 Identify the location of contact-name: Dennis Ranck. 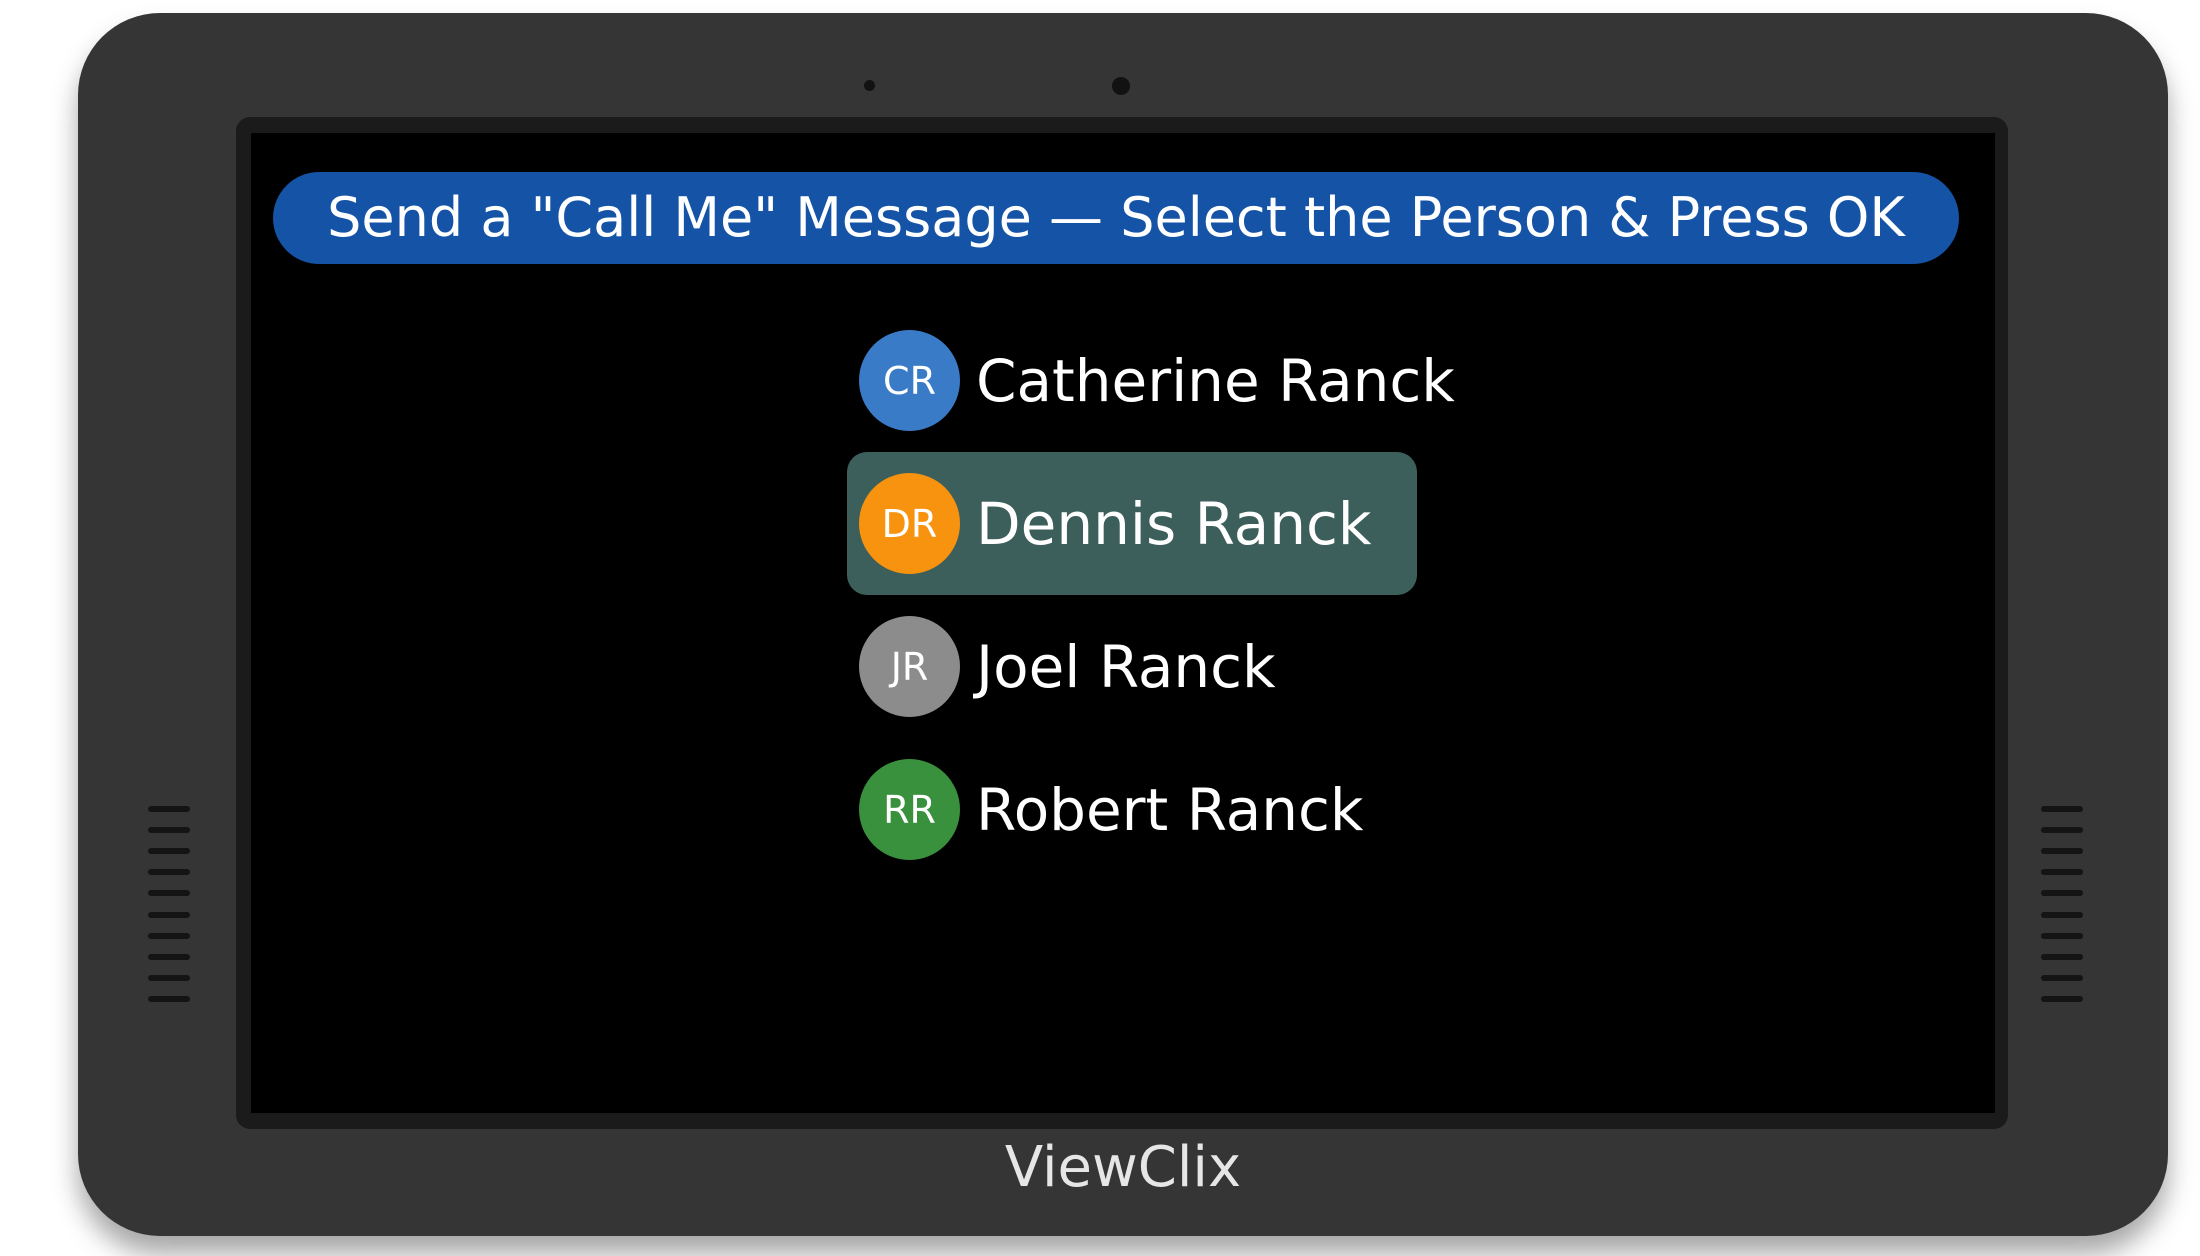
(1174, 523).